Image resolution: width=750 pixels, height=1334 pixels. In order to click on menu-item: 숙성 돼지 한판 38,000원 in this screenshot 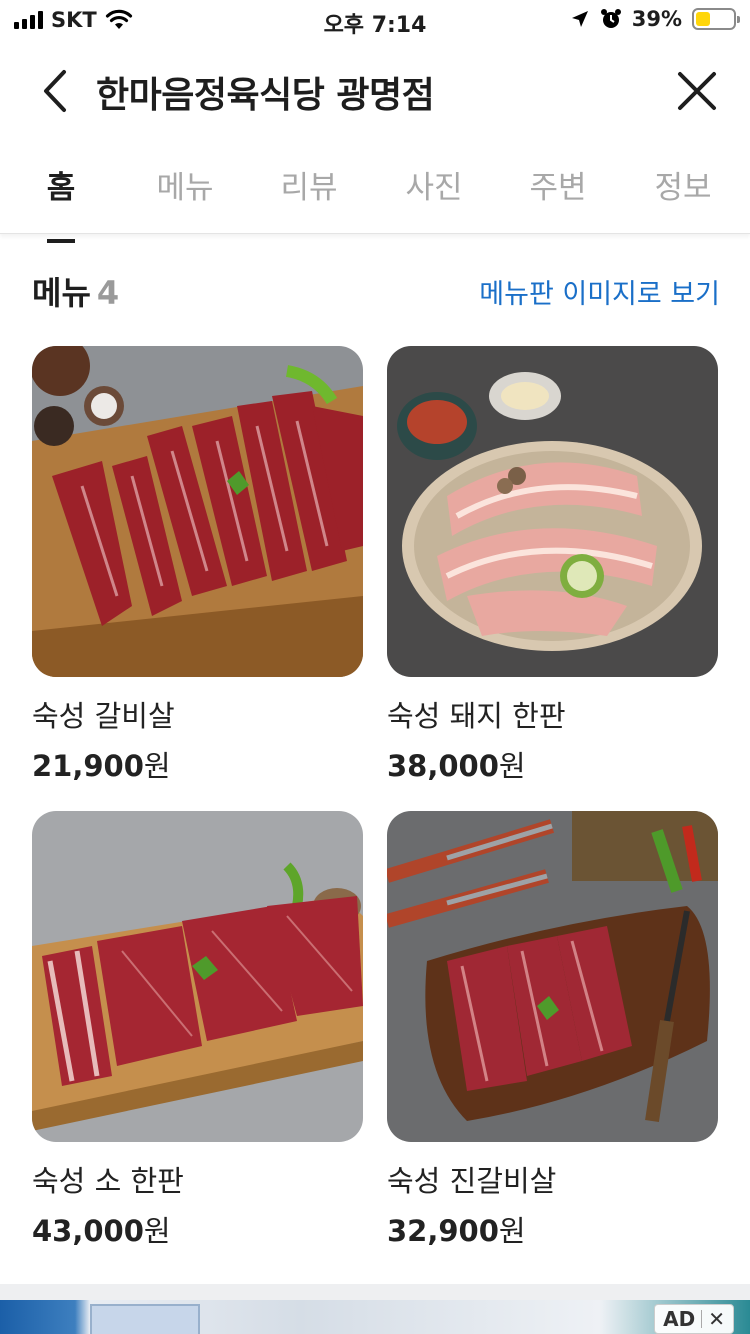, I will do `click(552, 565)`.